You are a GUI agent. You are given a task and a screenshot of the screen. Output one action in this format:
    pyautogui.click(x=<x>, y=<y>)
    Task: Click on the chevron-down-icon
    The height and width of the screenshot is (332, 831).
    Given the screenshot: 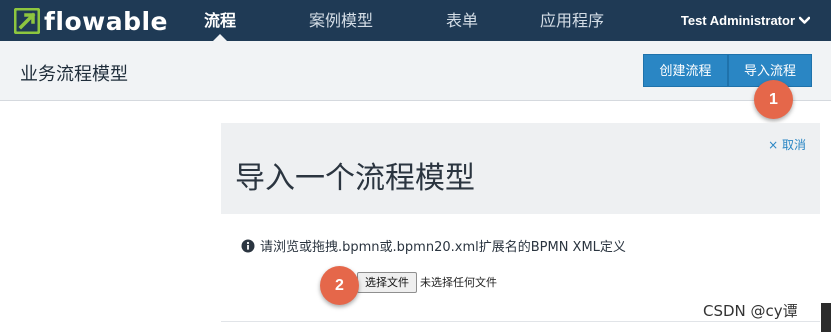 What is the action you would take?
    pyautogui.click(x=804, y=20)
    